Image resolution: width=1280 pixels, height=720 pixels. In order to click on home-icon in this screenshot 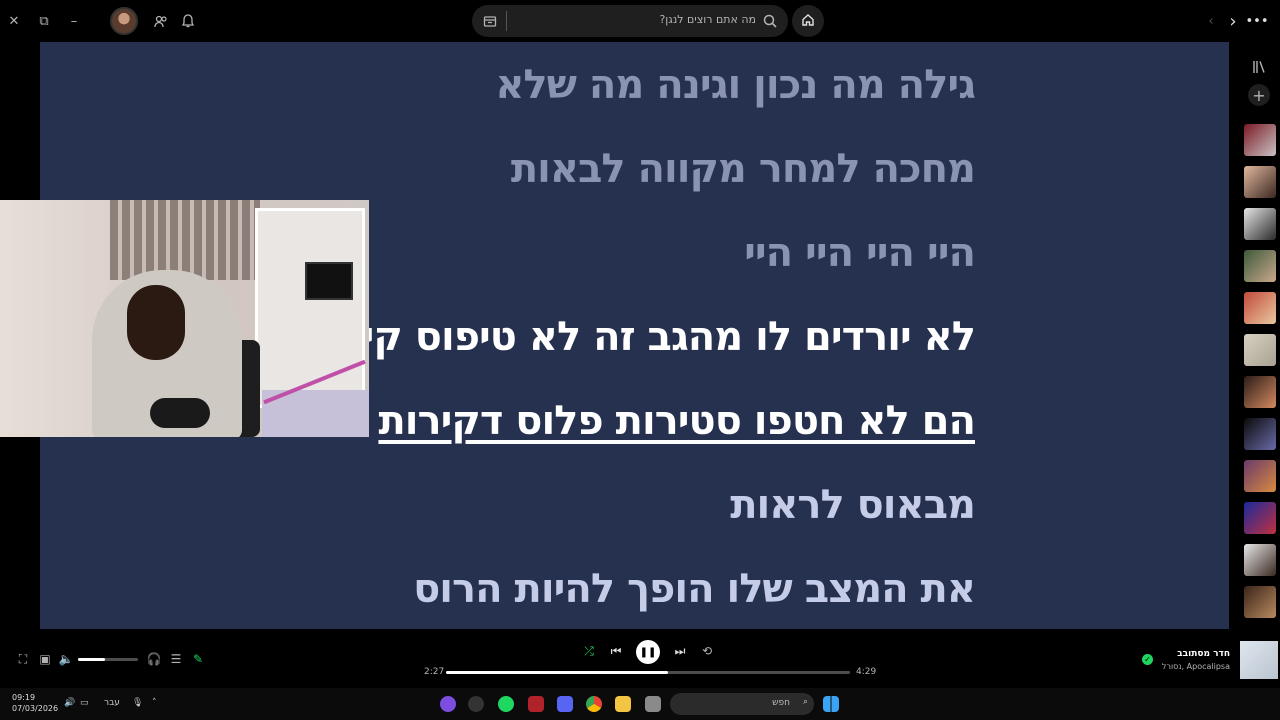, I will do `click(808, 21)`.